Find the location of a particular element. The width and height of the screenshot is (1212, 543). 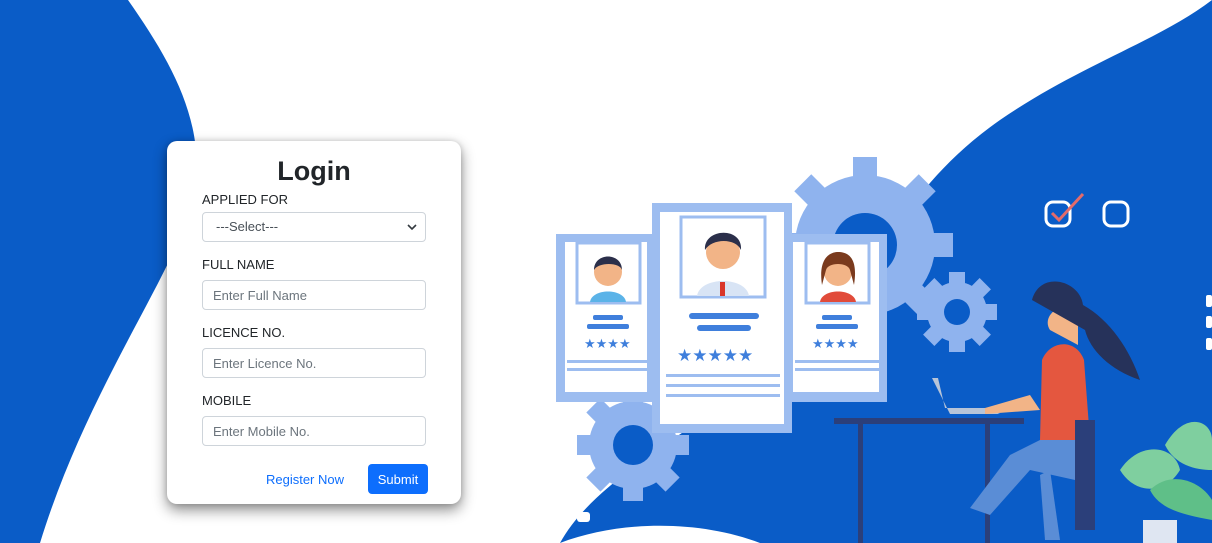

mobile-input is located at coordinates (314, 431).